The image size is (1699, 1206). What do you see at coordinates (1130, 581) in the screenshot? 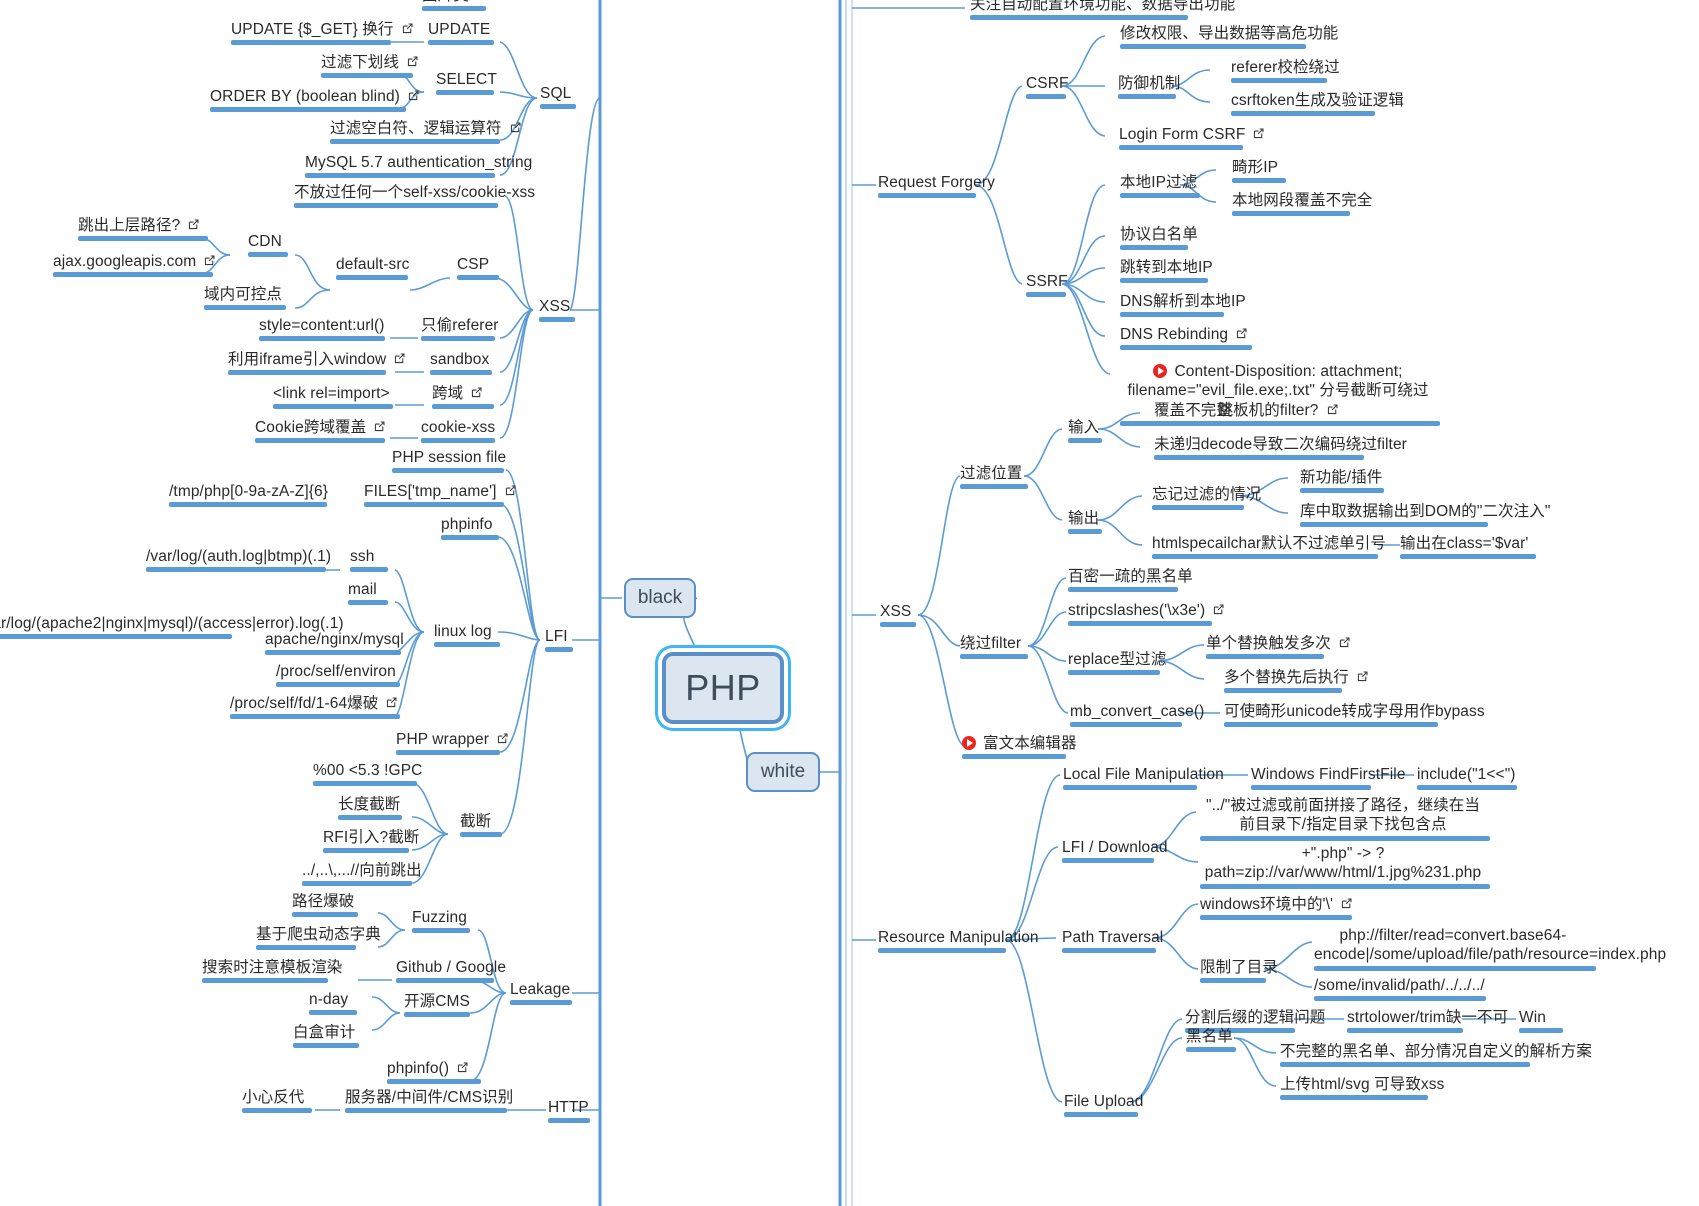
I see `node-imperfect-blacklist: 百密一疏的黑名单` at bounding box center [1130, 581].